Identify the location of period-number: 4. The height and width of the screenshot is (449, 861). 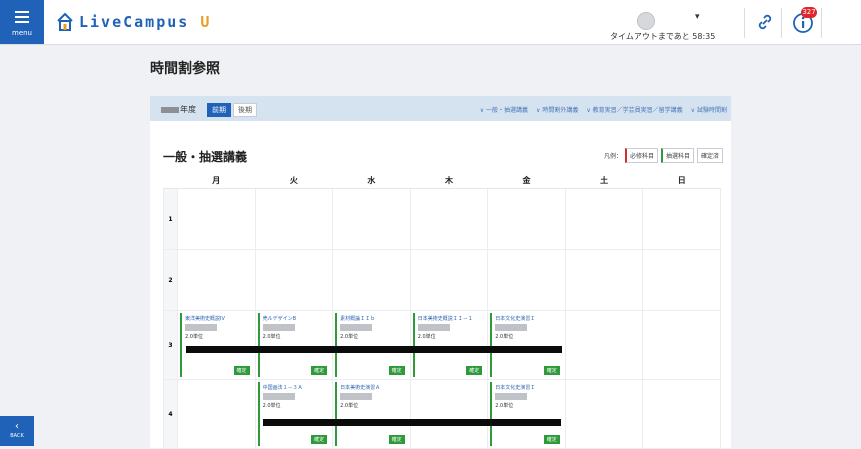
(170, 414).